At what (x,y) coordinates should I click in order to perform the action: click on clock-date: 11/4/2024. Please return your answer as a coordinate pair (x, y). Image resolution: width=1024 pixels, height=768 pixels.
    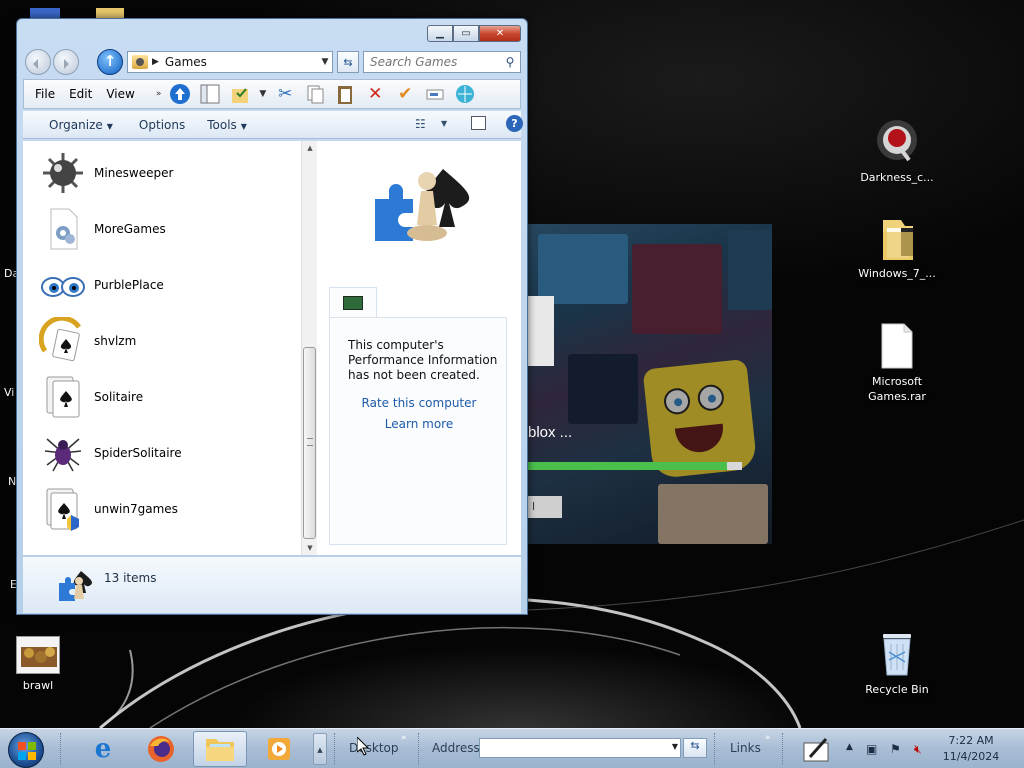
    Looking at the image, I should click on (971, 756).